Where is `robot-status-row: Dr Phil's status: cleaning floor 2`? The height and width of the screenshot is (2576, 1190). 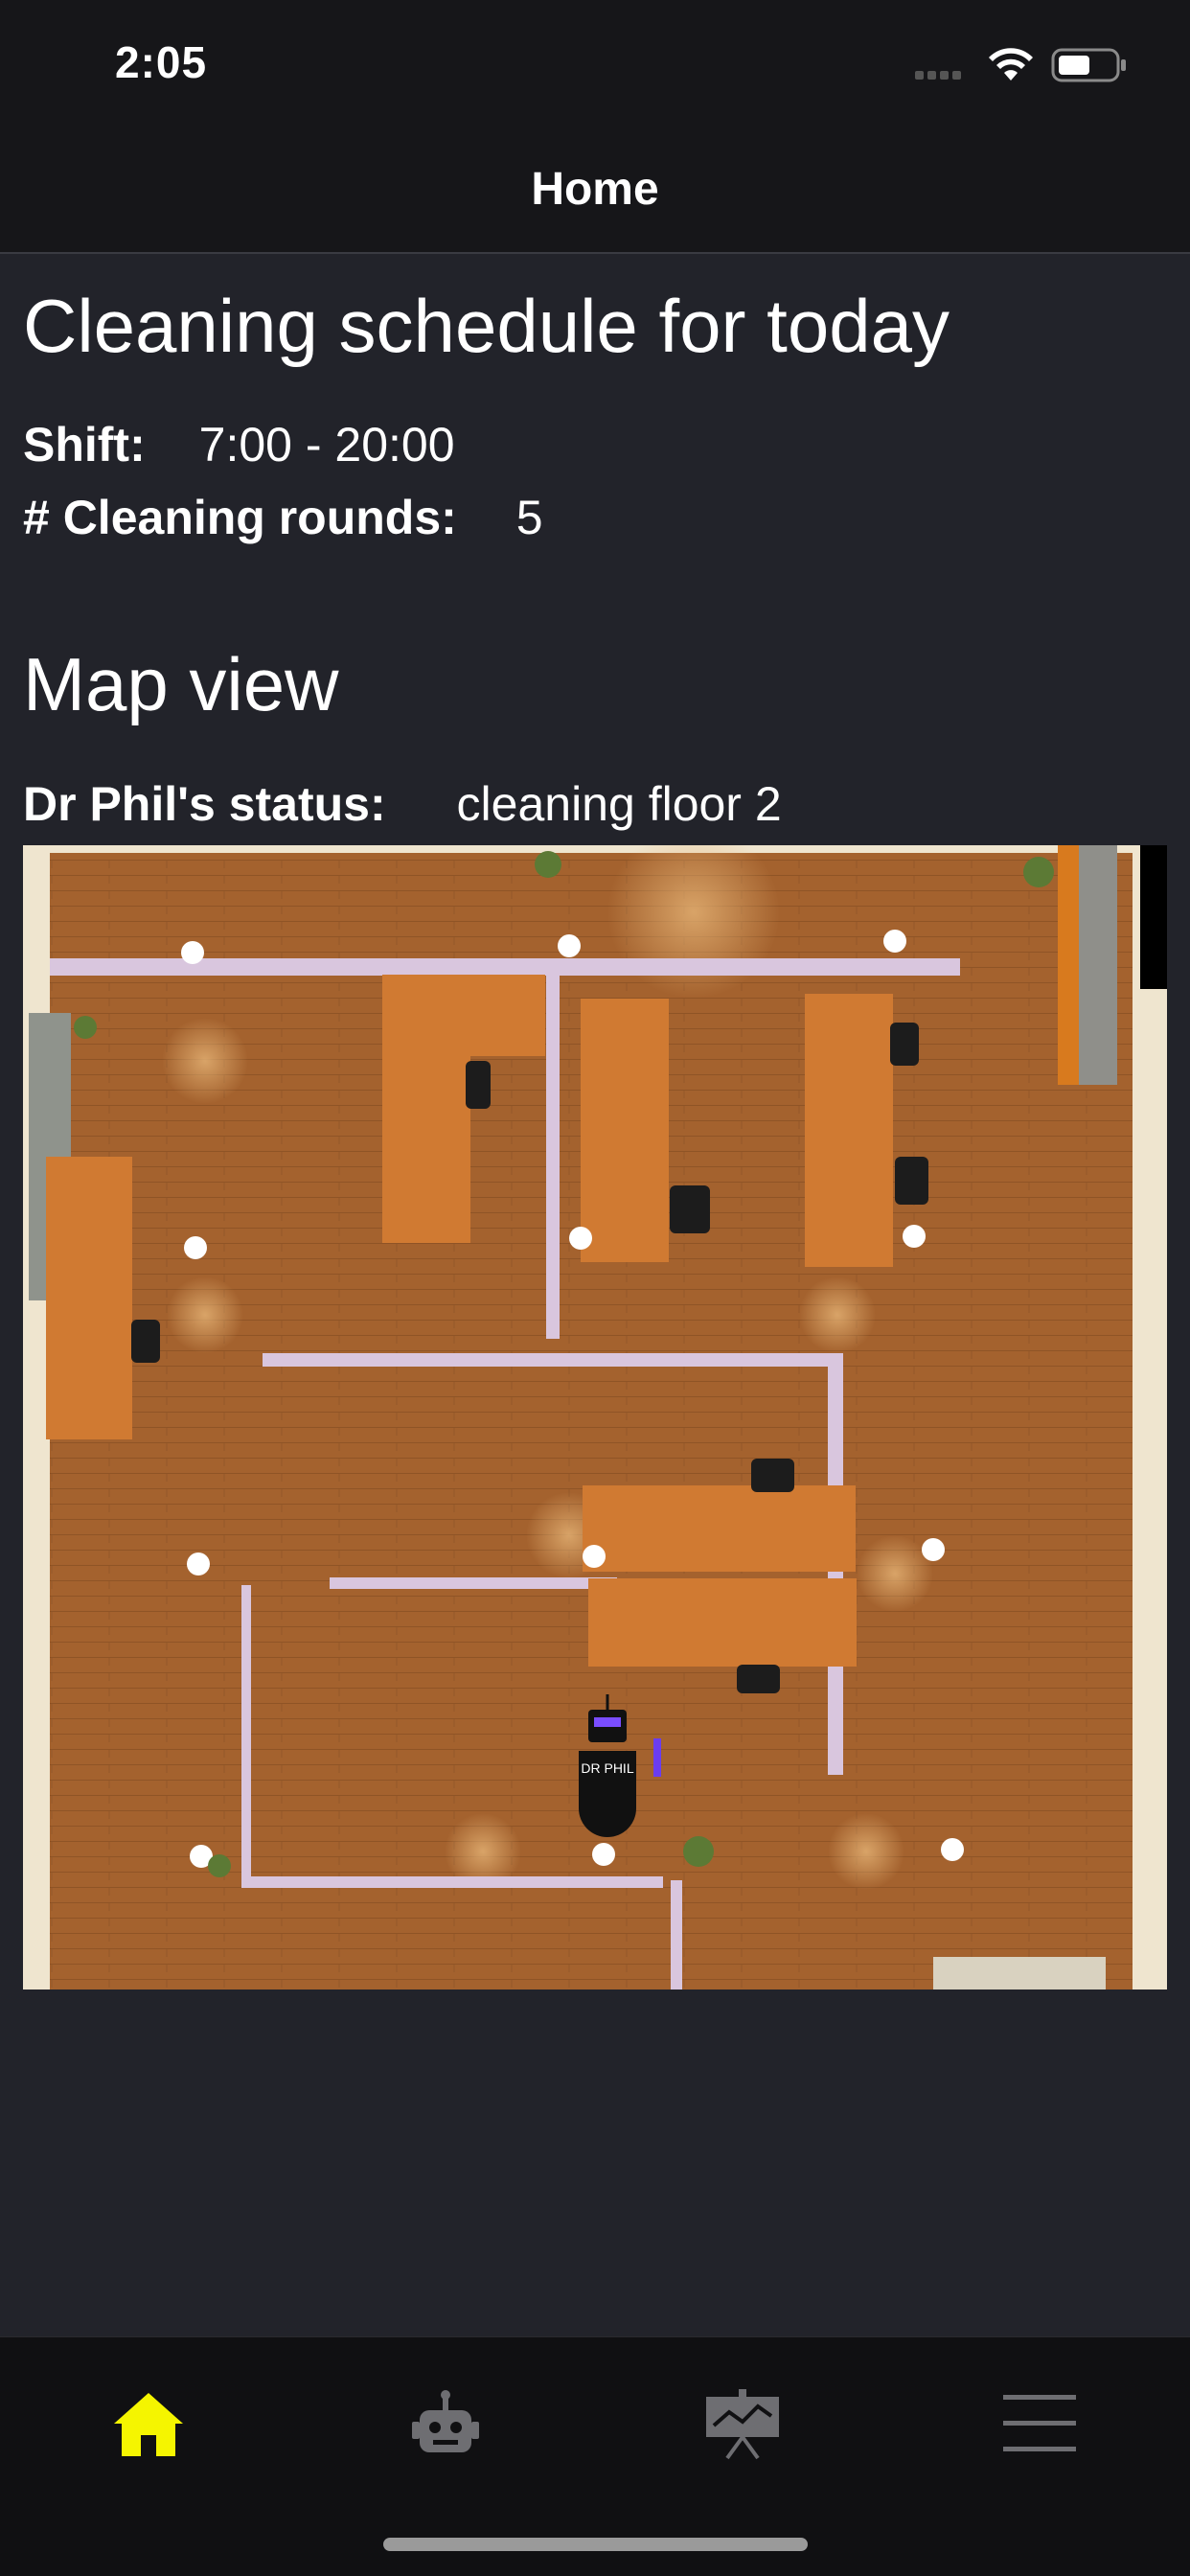
robot-status-row: Dr Phil's status: cleaning floor 2 is located at coordinates (403, 804).